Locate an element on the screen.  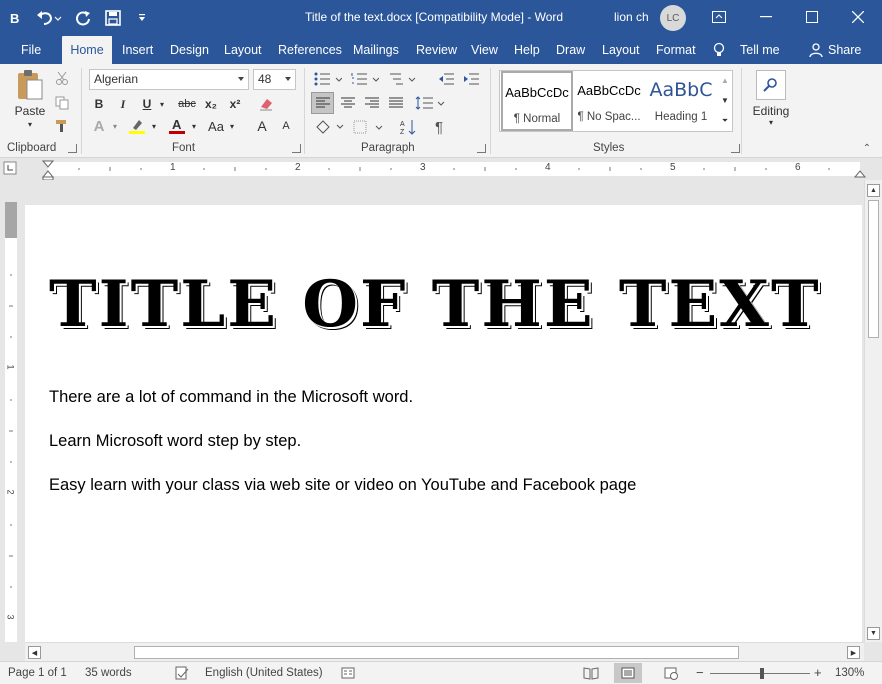
change-case-button: Aa is located at coordinates (216, 126).